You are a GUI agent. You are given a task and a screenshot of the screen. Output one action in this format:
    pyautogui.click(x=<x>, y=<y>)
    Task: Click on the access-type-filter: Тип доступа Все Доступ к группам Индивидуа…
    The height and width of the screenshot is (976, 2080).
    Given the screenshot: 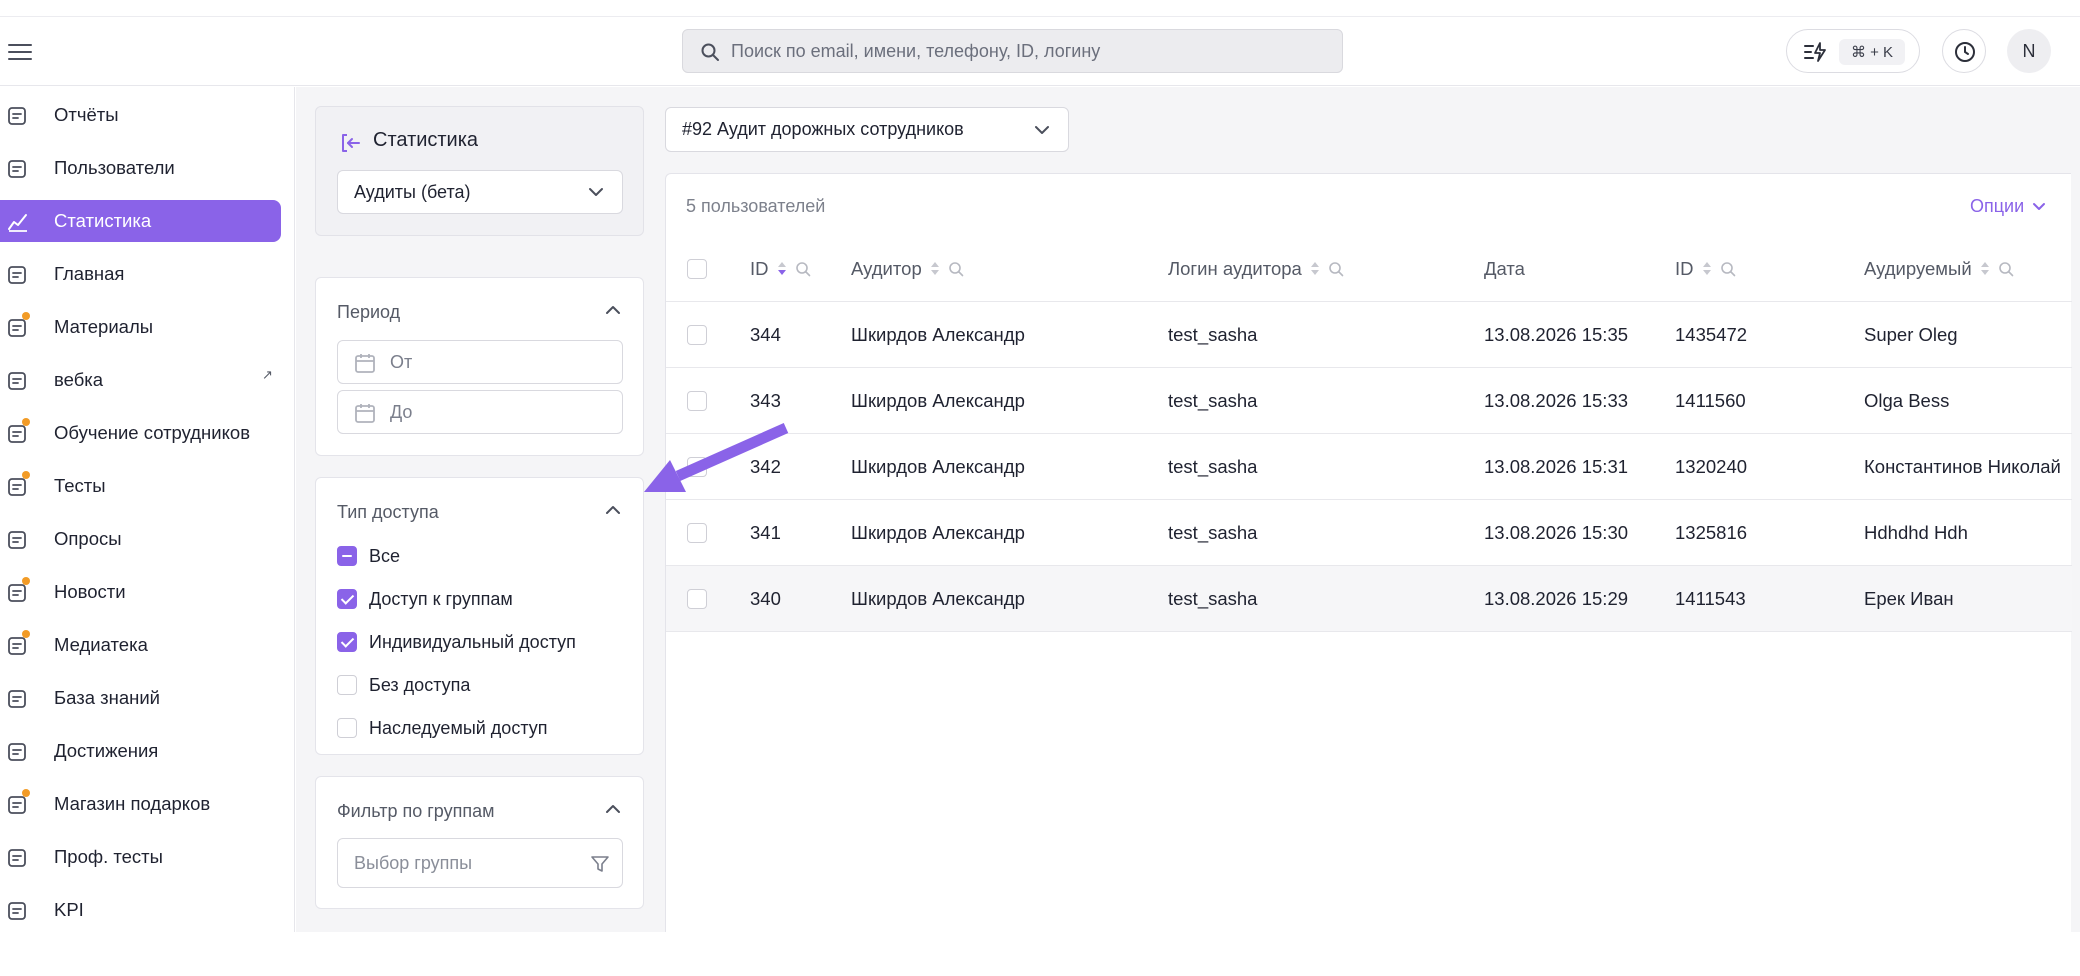 What is the action you would take?
    pyautogui.click(x=479, y=616)
    